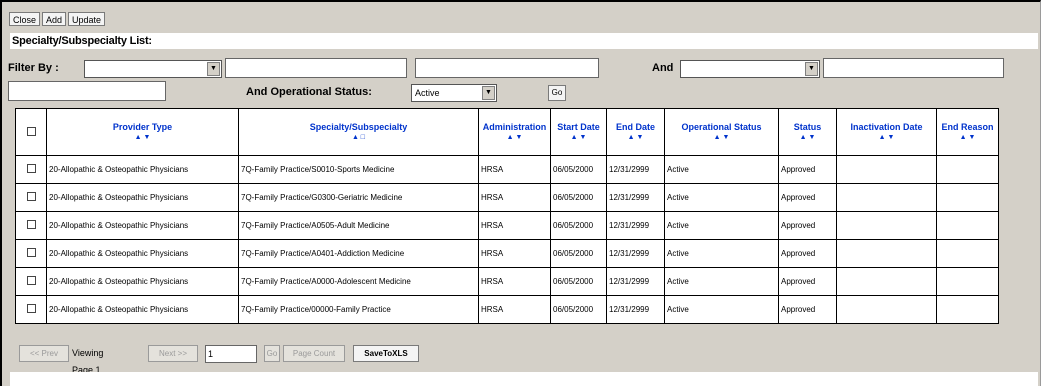  Describe the element at coordinates (358, 138) in the screenshot. I see `sort-arrows-icon: ▲ □` at that location.